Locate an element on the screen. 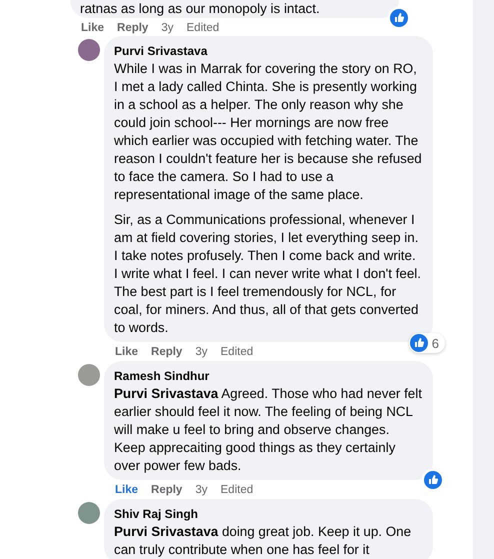 This screenshot has height=559, width=494. reaction-button: 6 is located at coordinates (426, 343).